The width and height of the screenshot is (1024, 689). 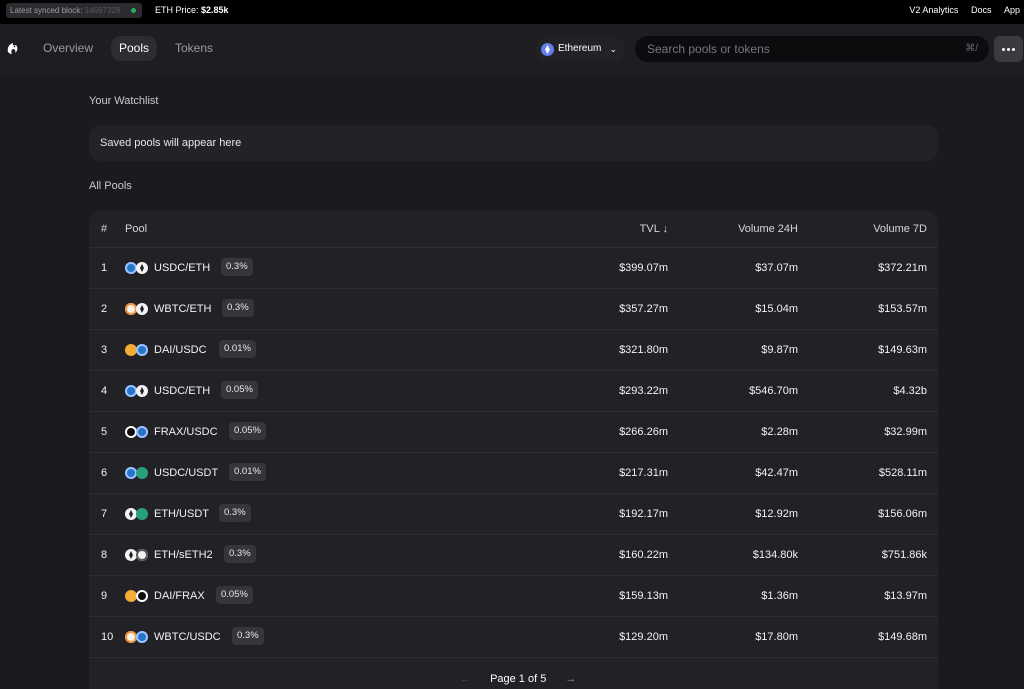 What do you see at coordinates (187, 637) in the screenshot?
I see `pool-pair: WBTC/USDC` at bounding box center [187, 637].